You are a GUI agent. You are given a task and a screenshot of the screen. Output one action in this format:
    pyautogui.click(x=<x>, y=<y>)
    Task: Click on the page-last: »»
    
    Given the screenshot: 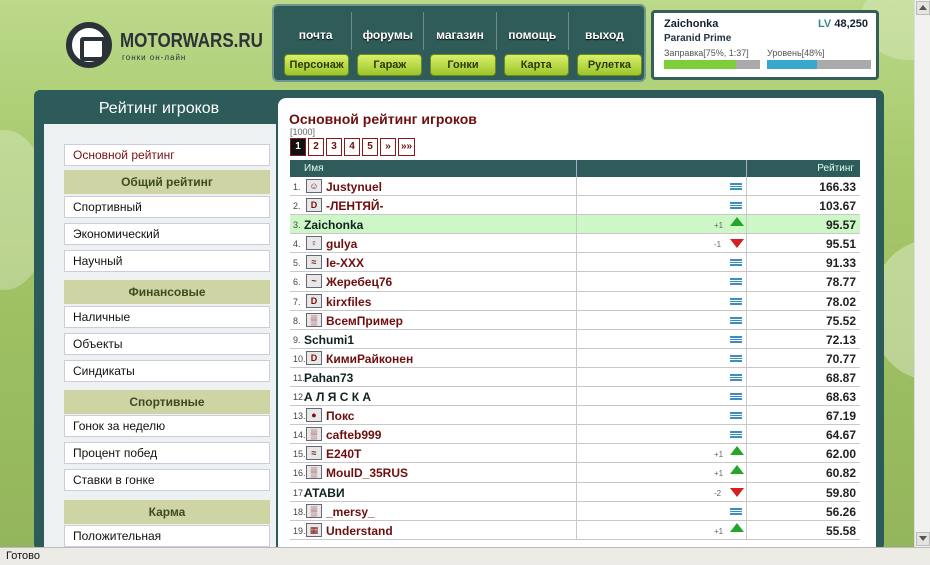 What is the action you would take?
    pyautogui.click(x=407, y=147)
    